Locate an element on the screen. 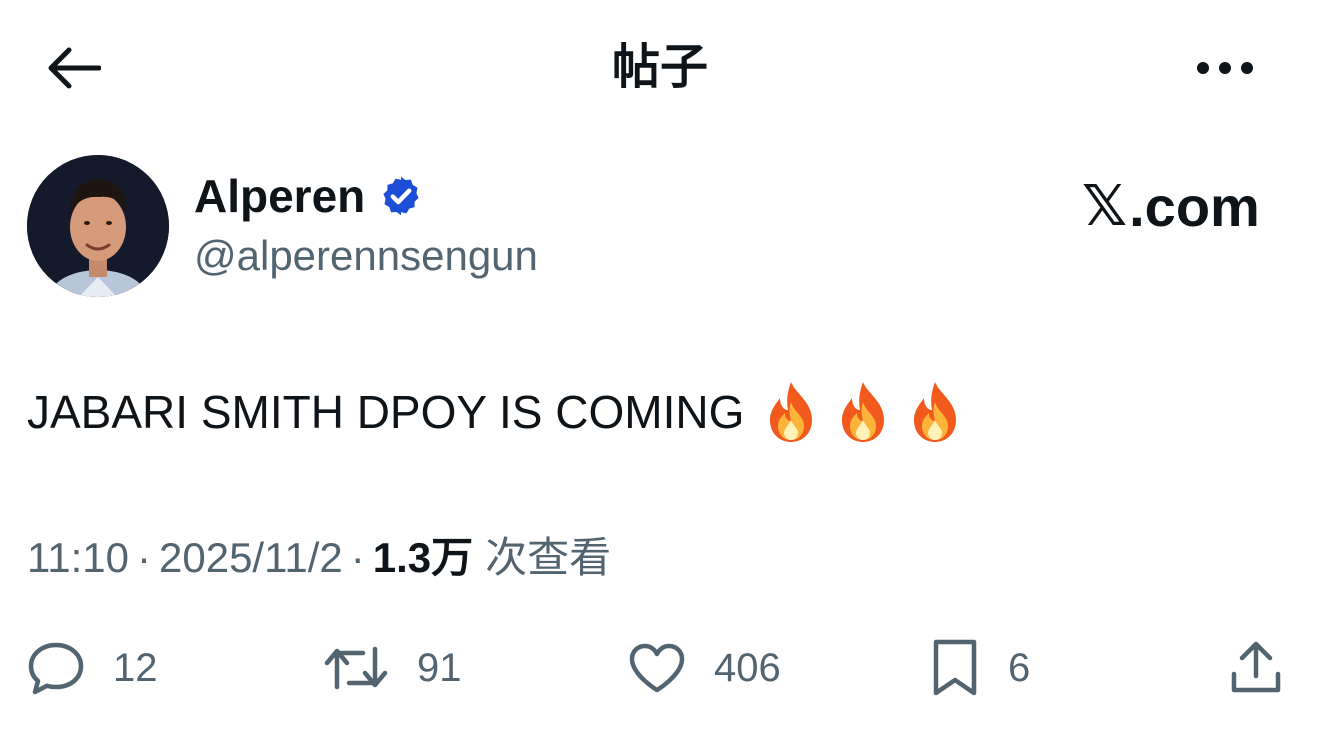  reply-count: 12 is located at coordinates (135, 668).